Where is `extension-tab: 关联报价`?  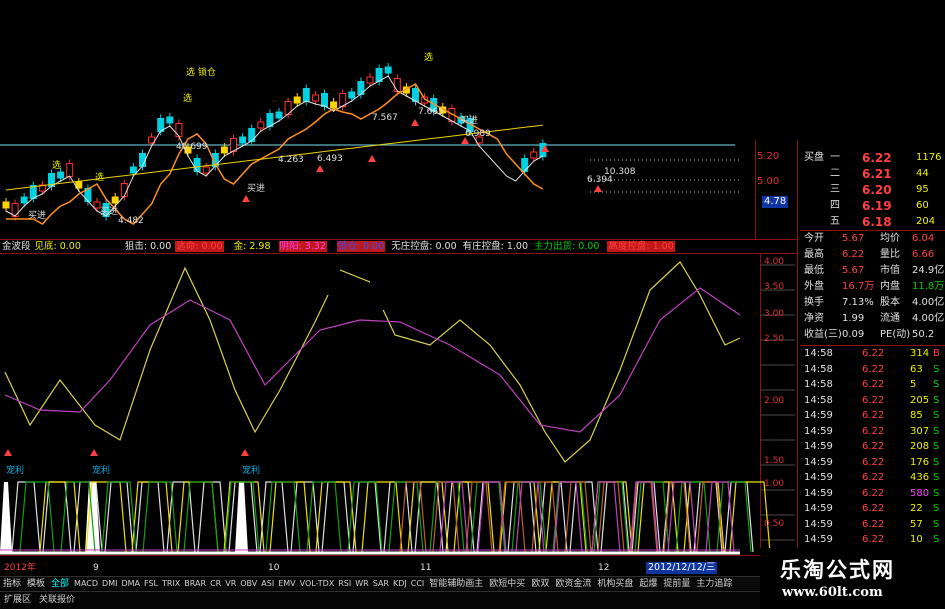
extension-tab: 关联报价 is located at coordinates (57, 600).